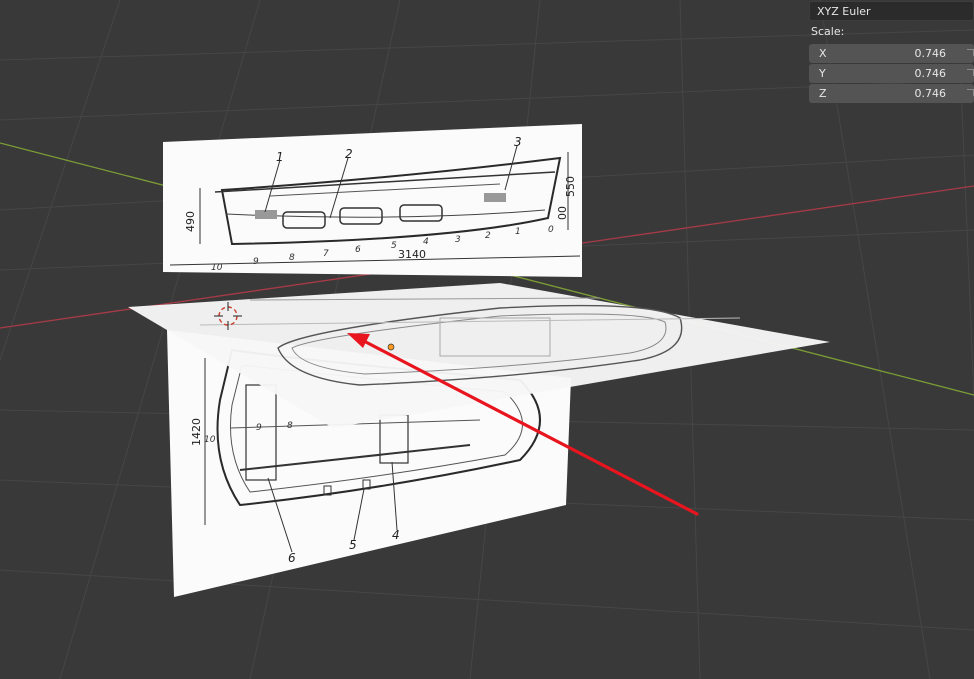 The image size is (974, 679). What do you see at coordinates (290, 426) in the screenshot?
I see `plan-station-8: 8` at bounding box center [290, 426].